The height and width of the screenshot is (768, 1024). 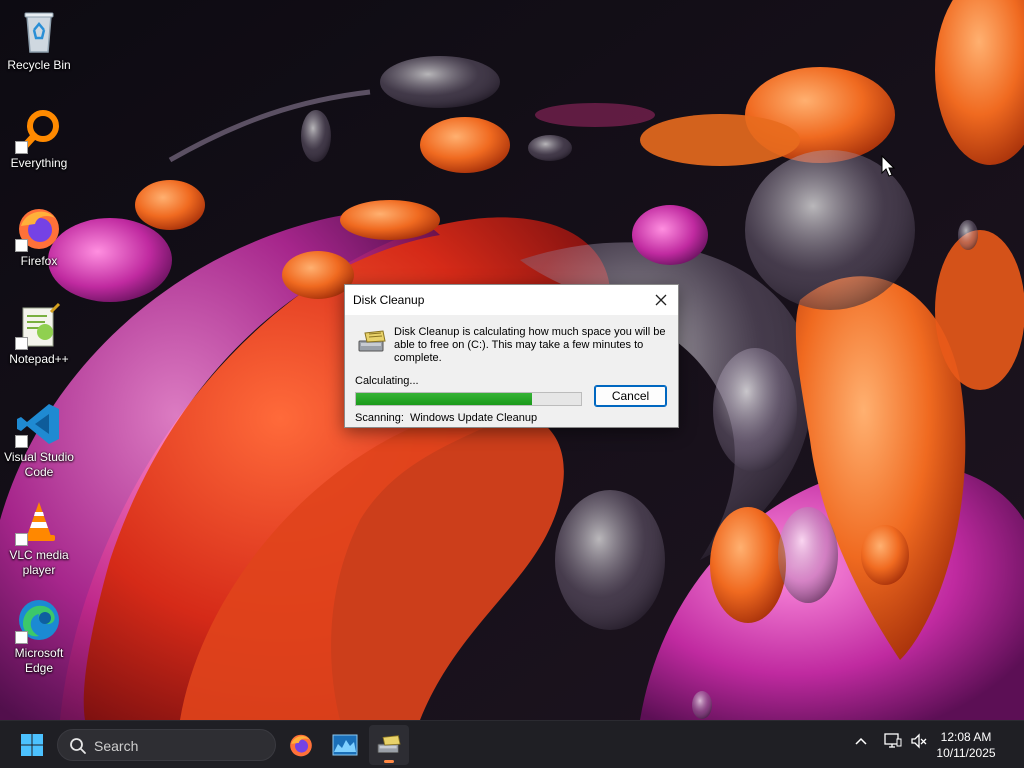 What do you see at coordinates (861, 741) in the screenshot?
I see `chevron-up-icon` at bounding box center [861, 741].